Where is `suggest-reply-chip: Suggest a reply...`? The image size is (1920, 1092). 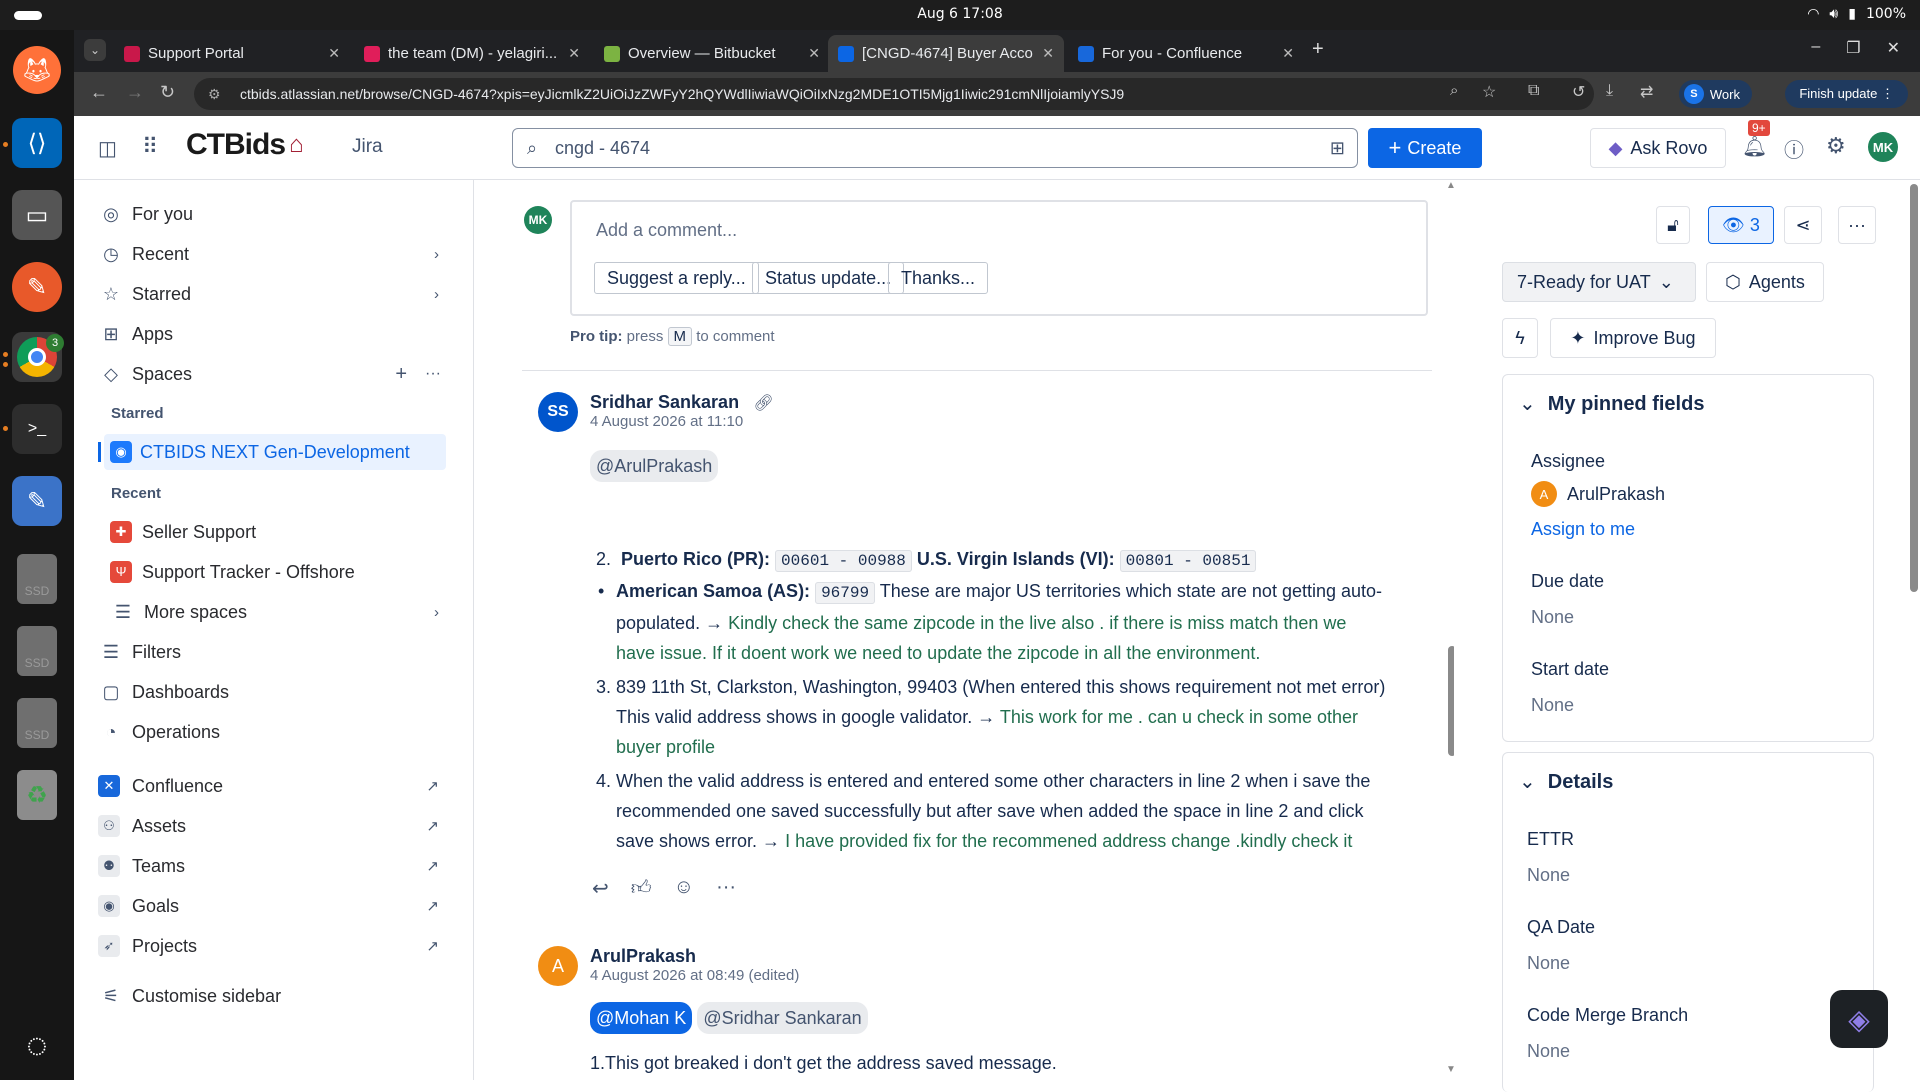 suggest-reply-chip: Suggest a reply... is located at coordinates (676, 278).